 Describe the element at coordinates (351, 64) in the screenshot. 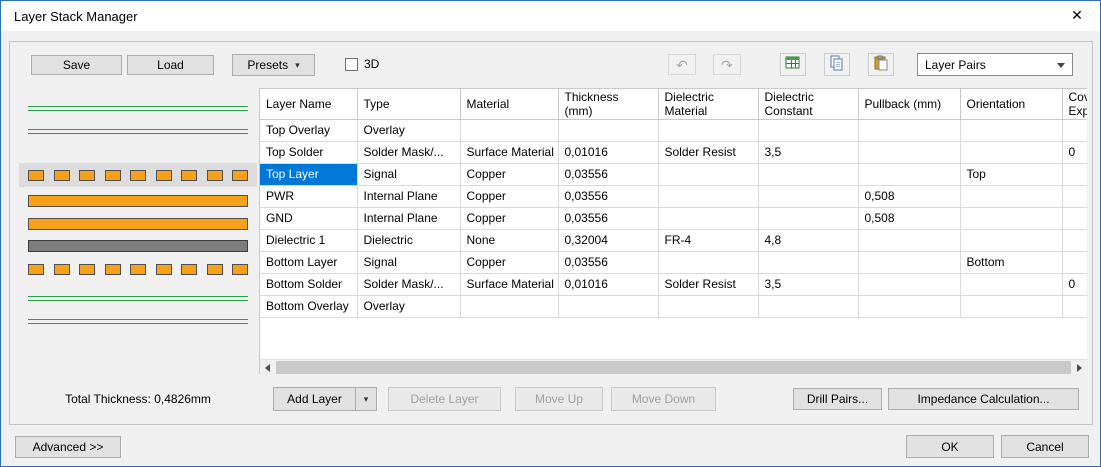

I see `3d-checkbox` at that location.